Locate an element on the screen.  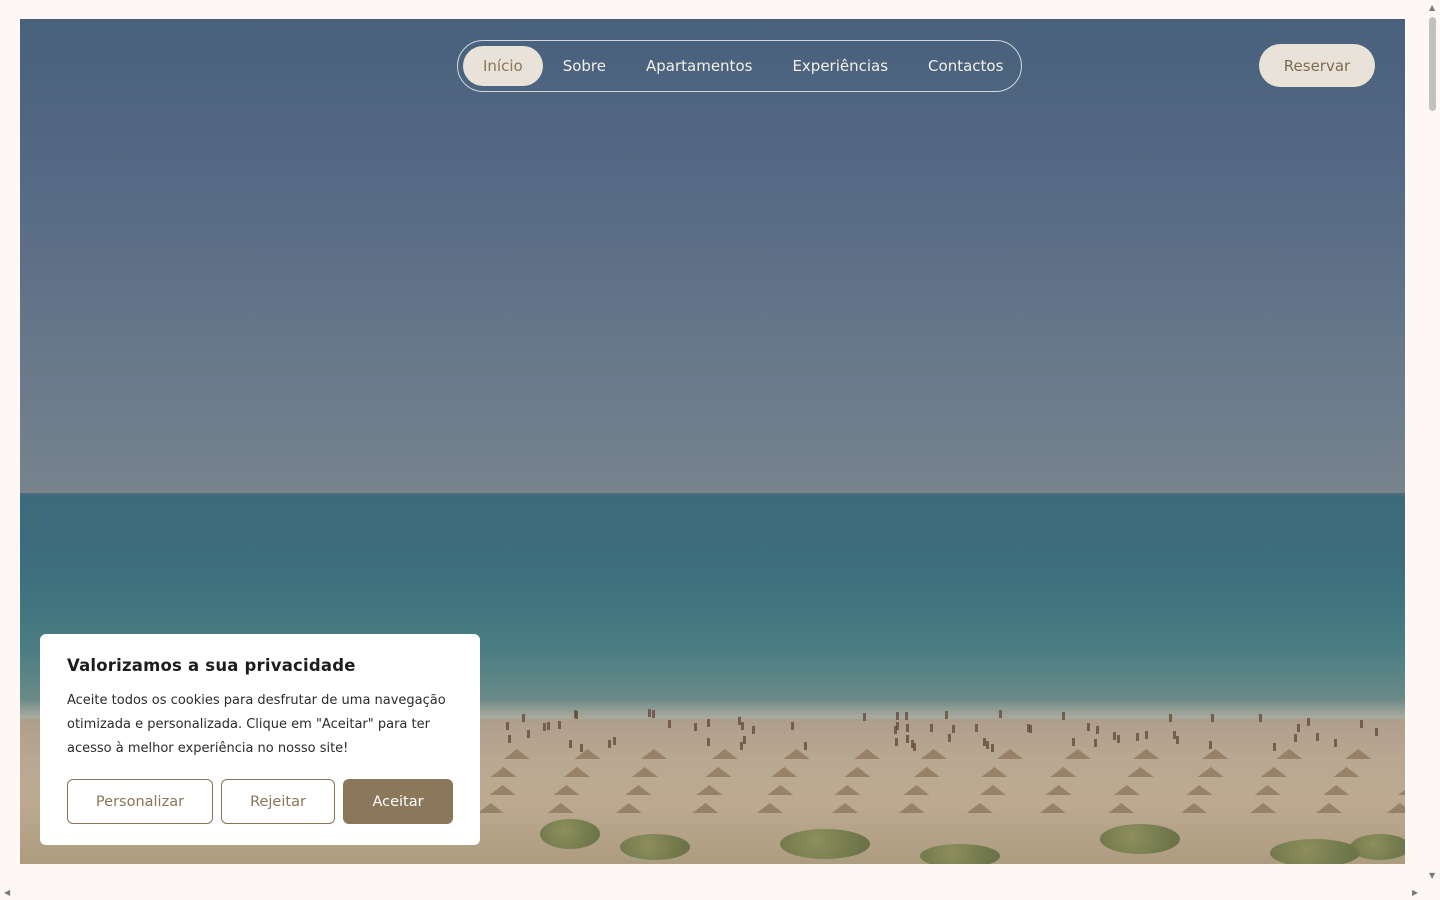
cookie-buttons: Personalizar Rejeitar Aceitar is located at coordinates (260, 801).